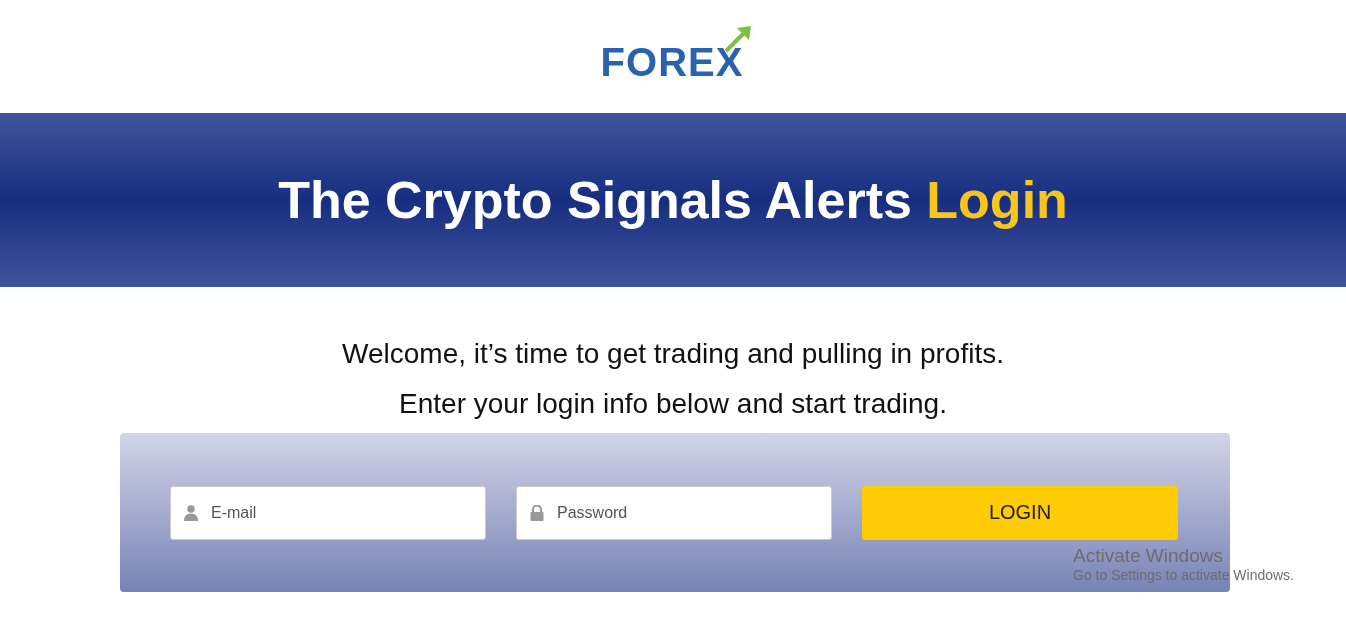  What do you see at coordinates (1020, 512) in the screenshot?
I see `login-button: LOGIN` at bounding box center [1020, 512].